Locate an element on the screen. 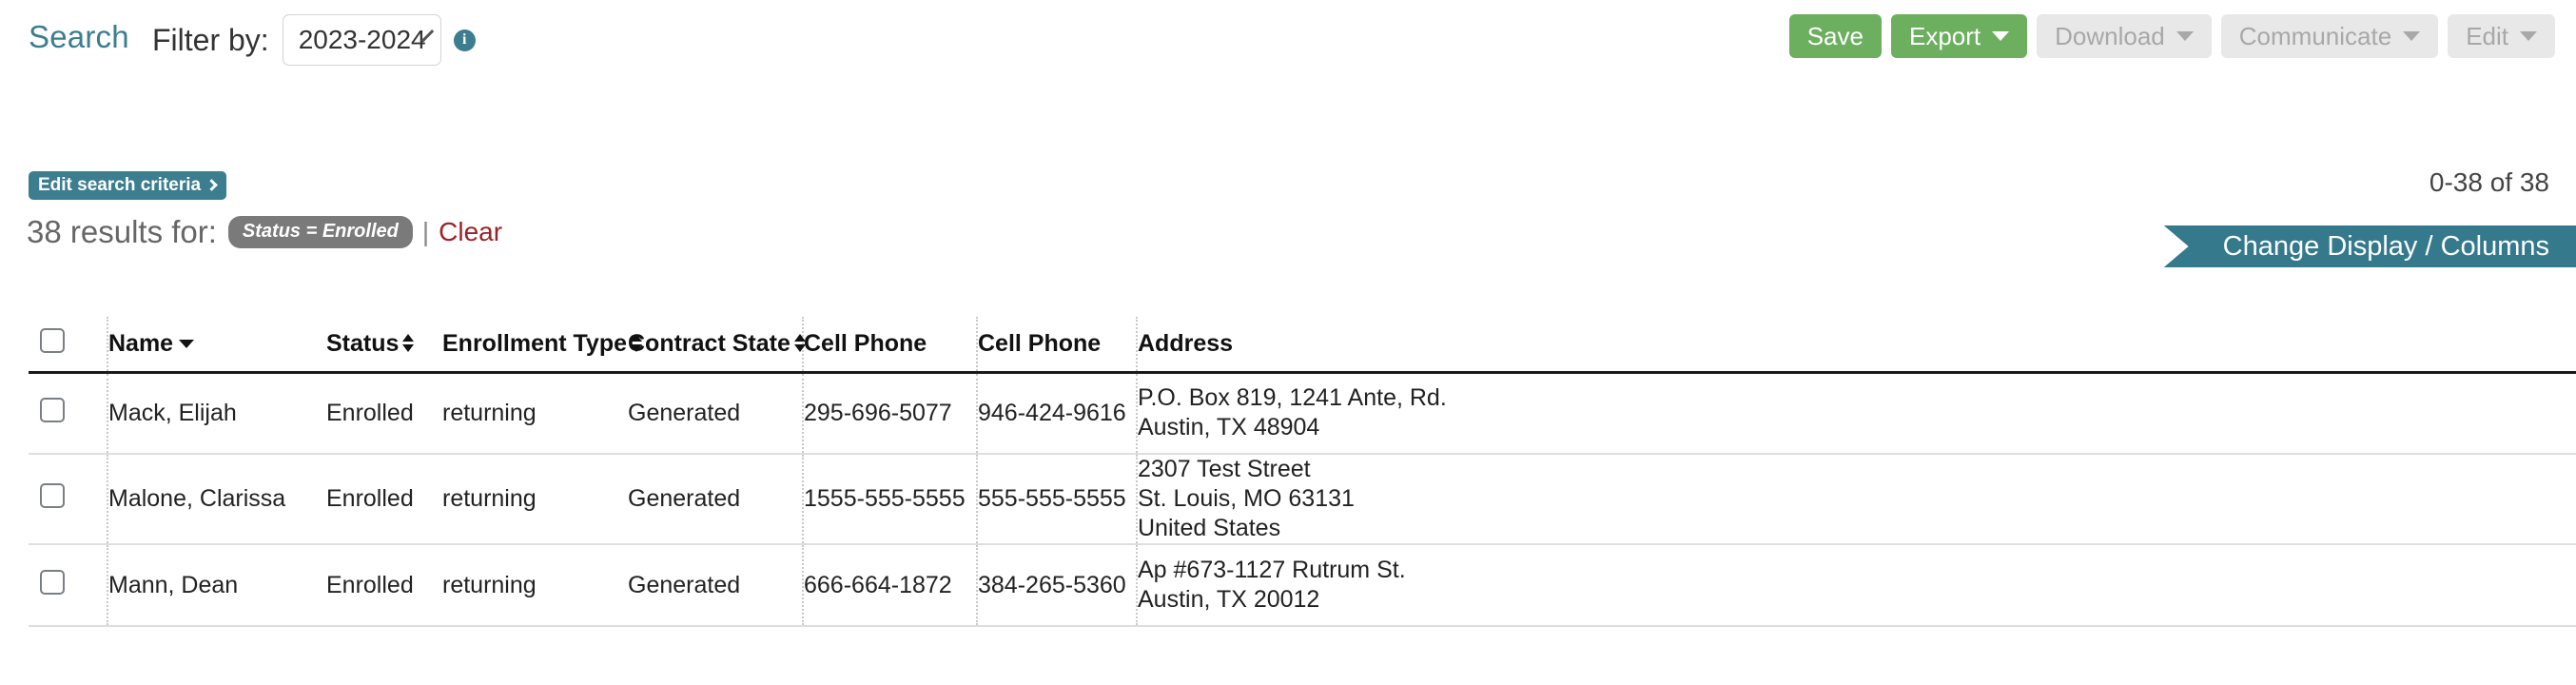  sort-descending-icon is located at coordinates (187, 343).